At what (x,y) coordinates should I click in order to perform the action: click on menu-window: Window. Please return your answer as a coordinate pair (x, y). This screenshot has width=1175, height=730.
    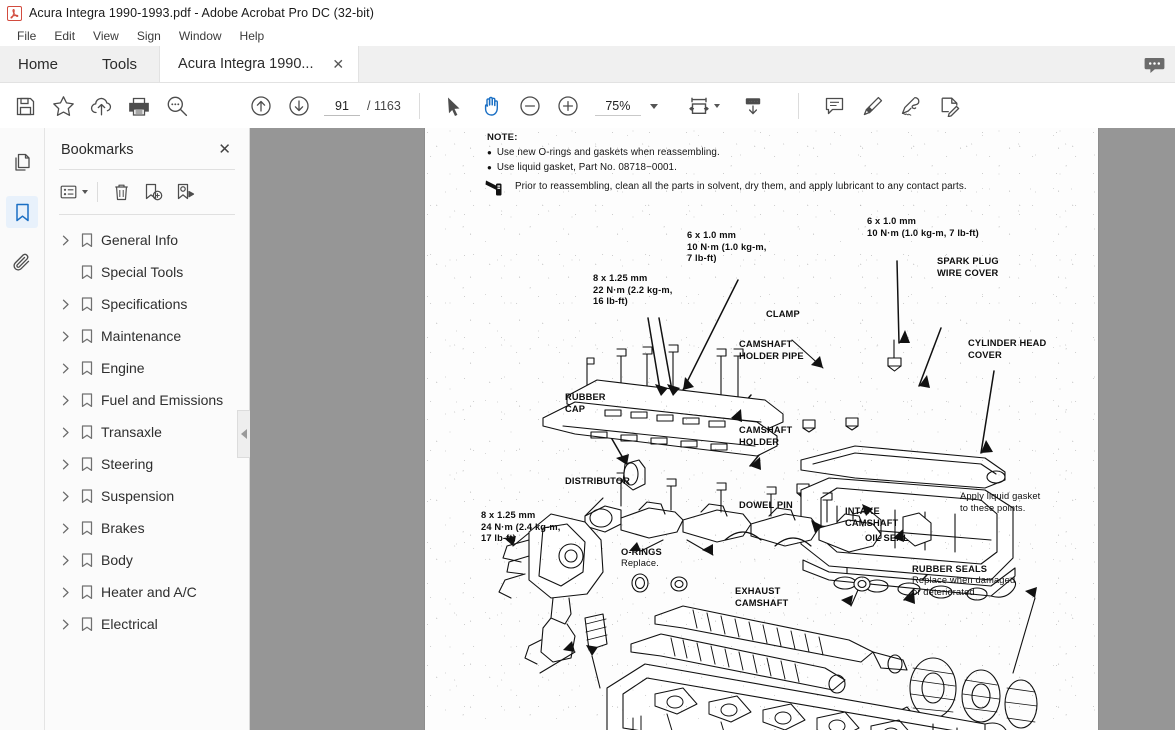
    Looking at the image, I should click on (200, 36).